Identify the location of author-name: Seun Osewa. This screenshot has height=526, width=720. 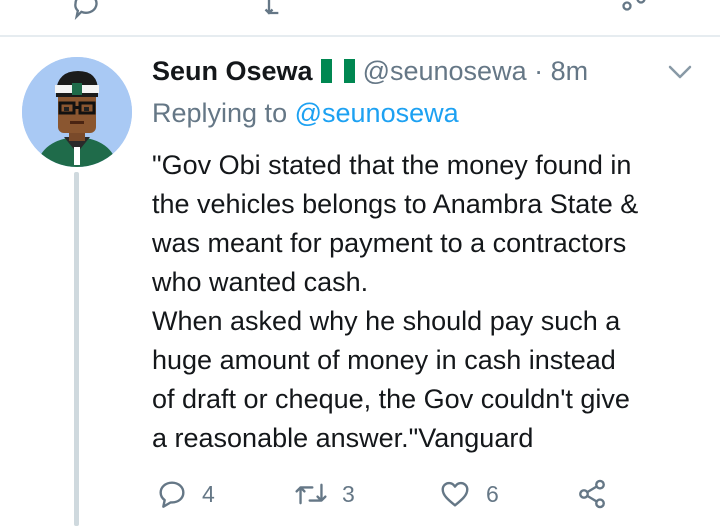
(232, 71).